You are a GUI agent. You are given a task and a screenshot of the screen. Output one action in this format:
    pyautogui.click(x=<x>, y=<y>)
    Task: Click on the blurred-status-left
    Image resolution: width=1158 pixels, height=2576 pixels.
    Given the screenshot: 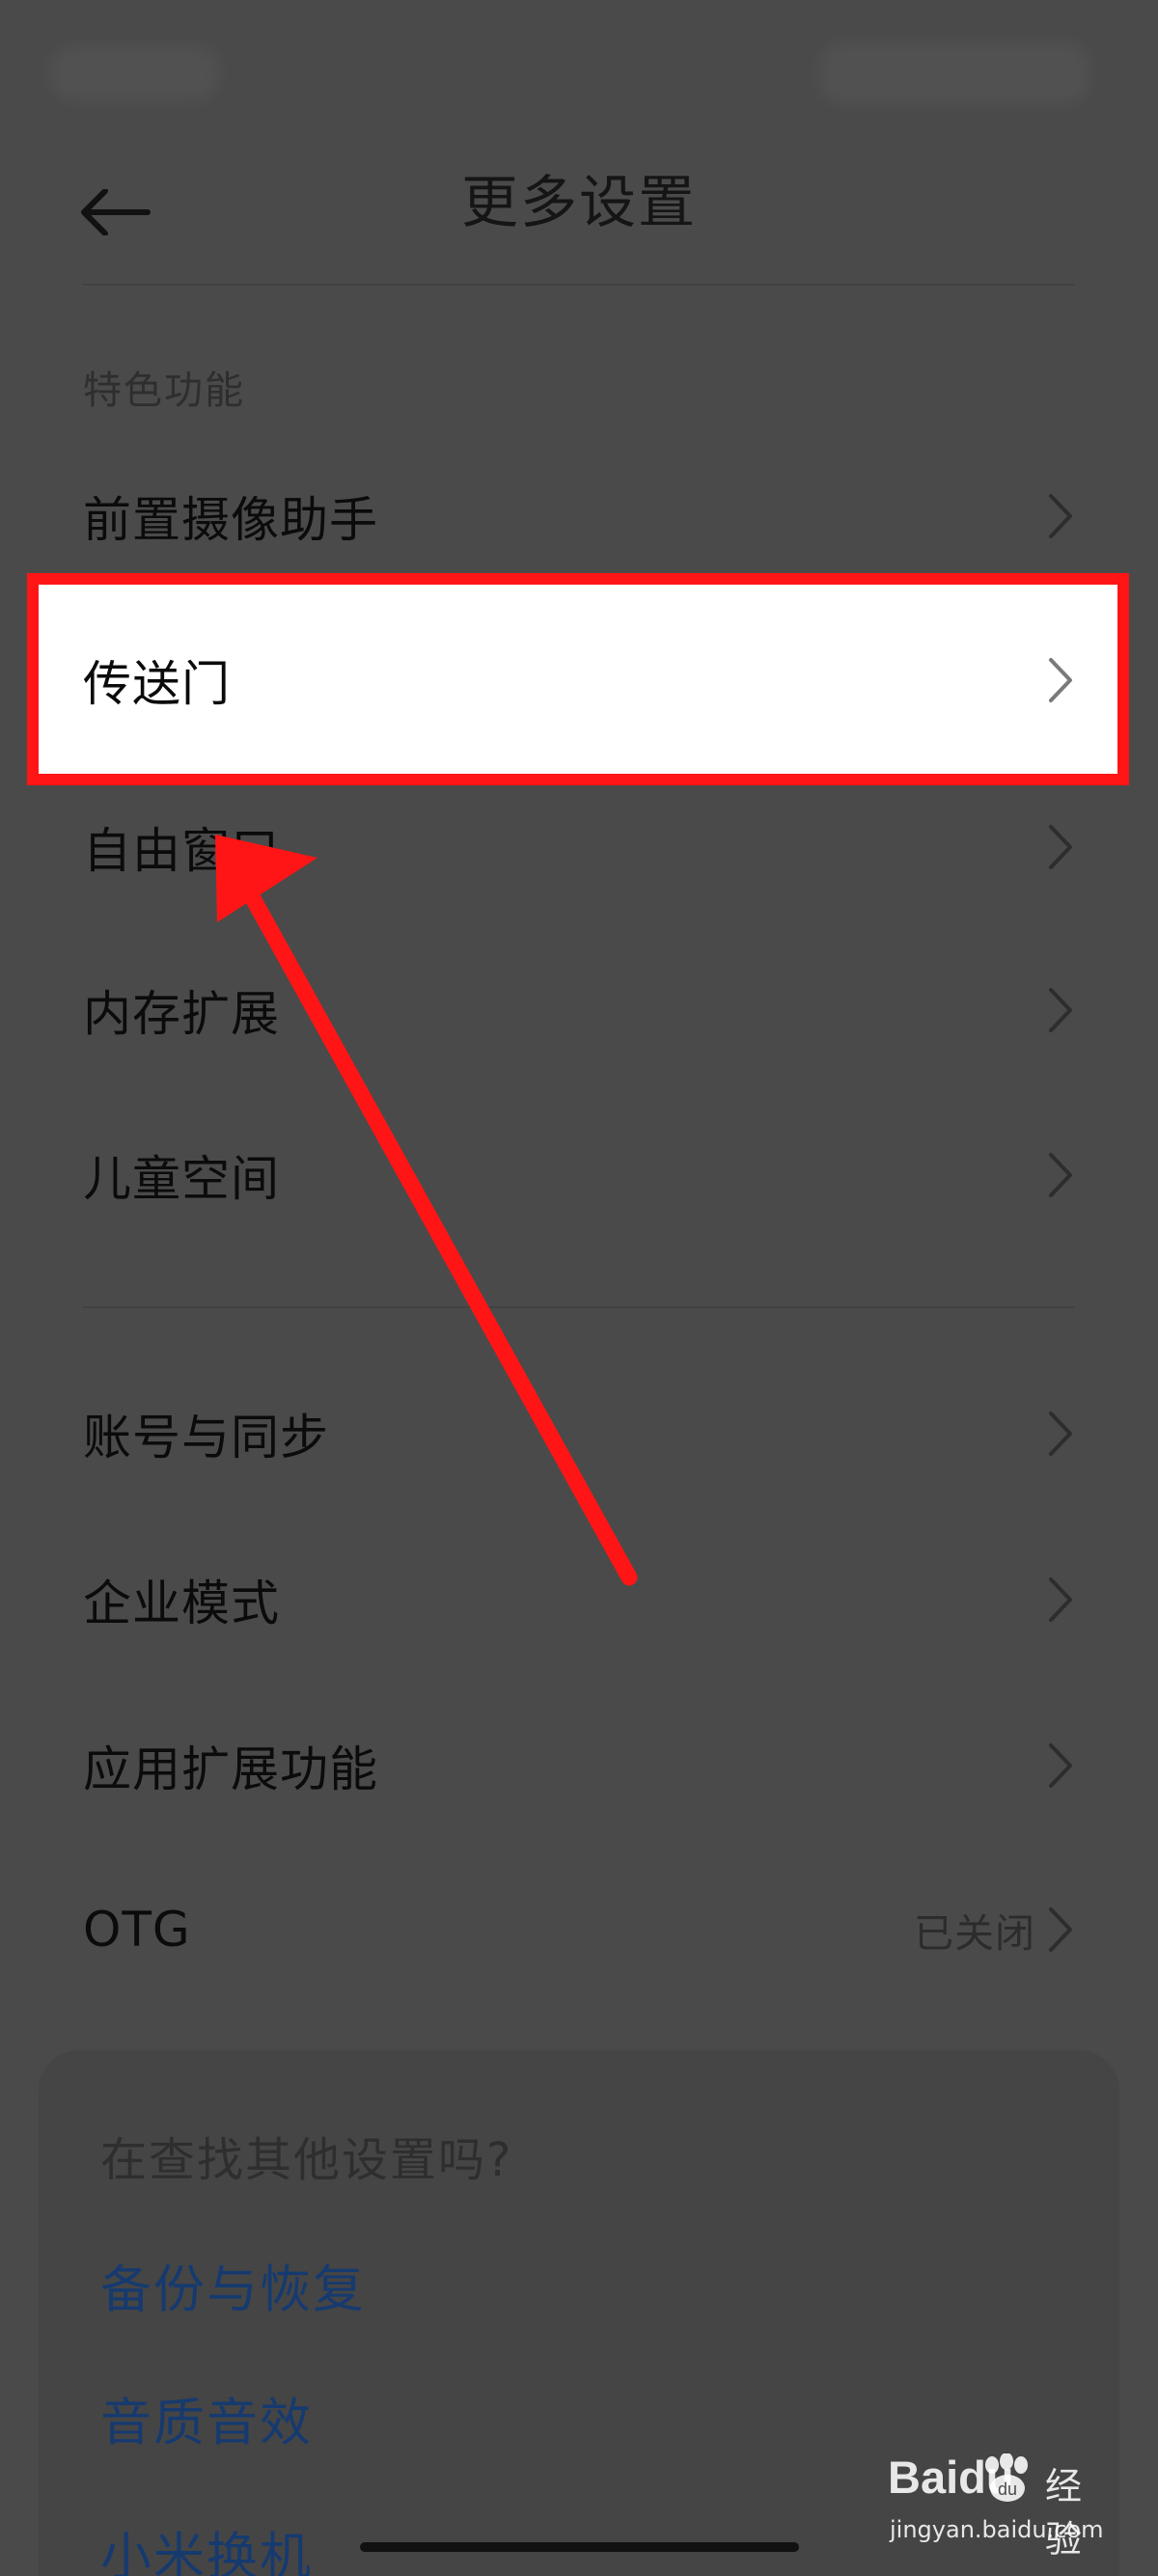 What is the action you would take?
    pyautogui.click(x=134, y=73)
    